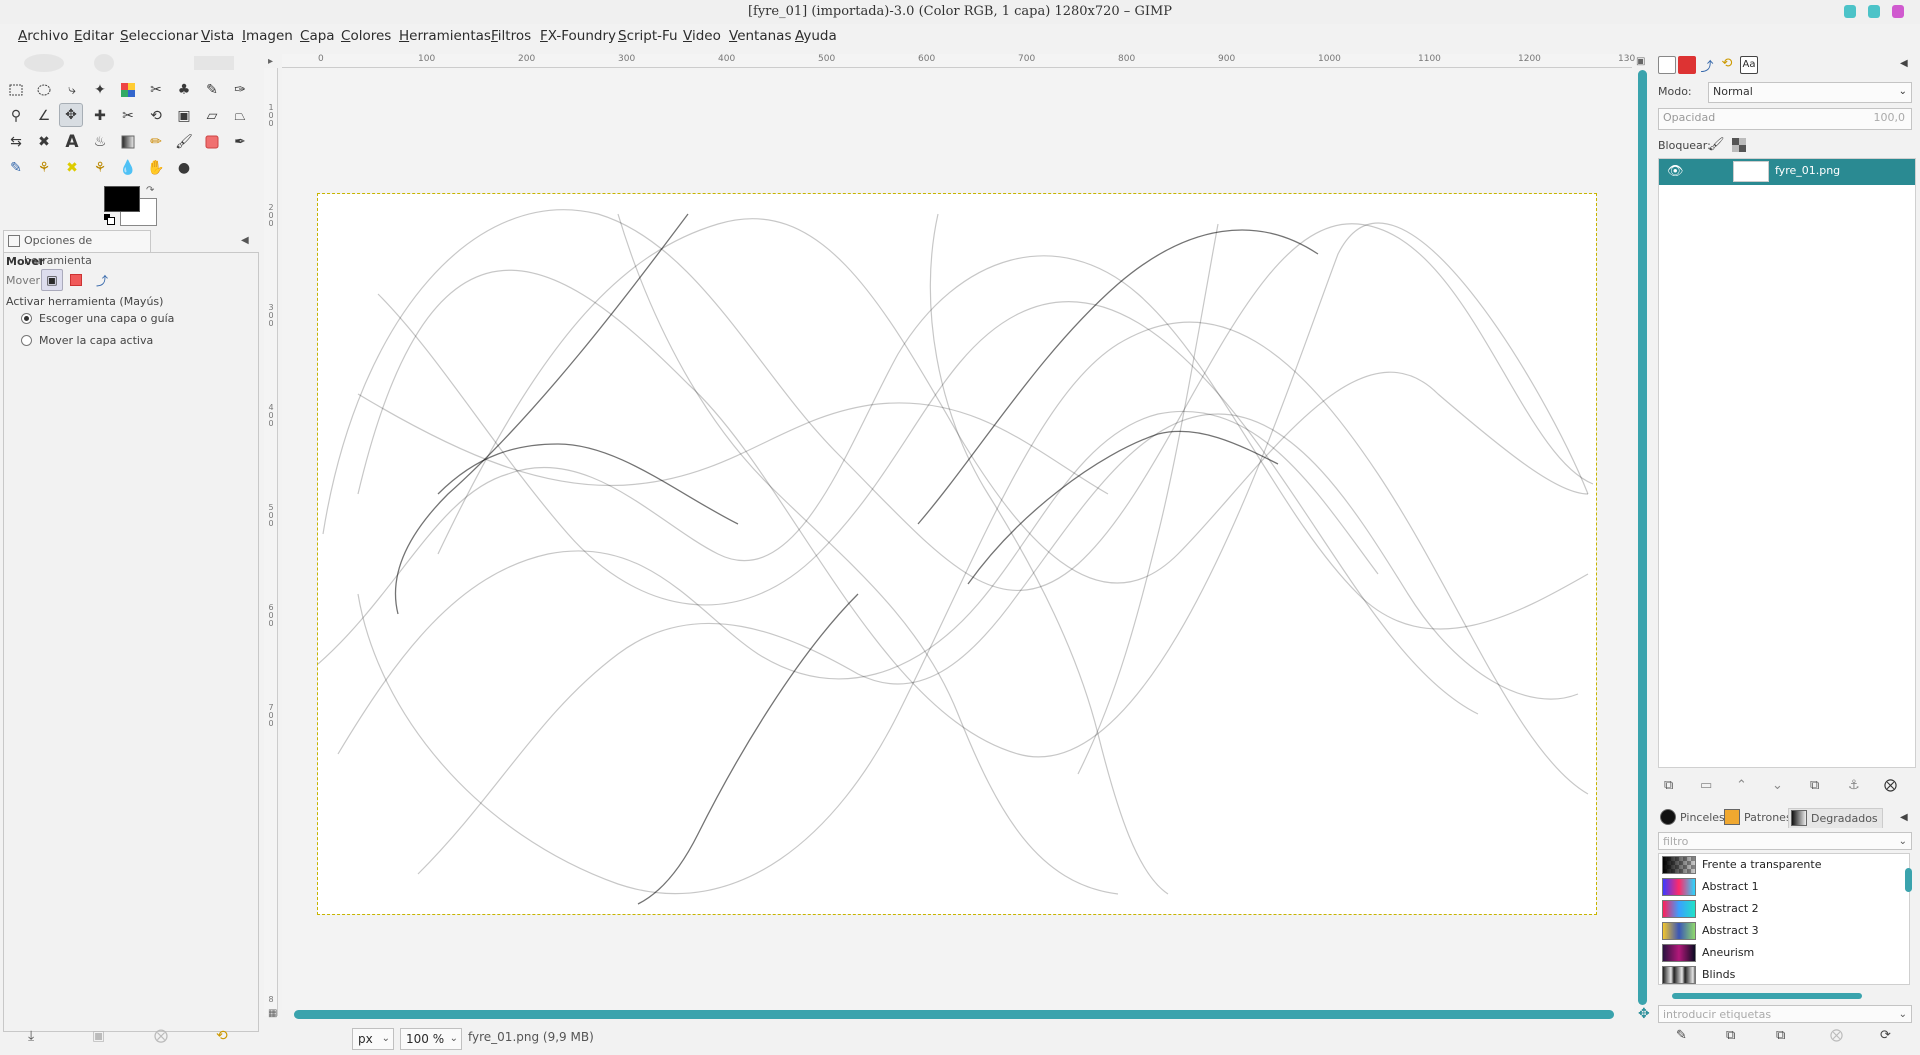 The width and height of the screenshot is (1920, 1055). Describe the element at coordinates (100, 90) in the screenshot. I see `fuzzy-select-icon: ✦` at that location.